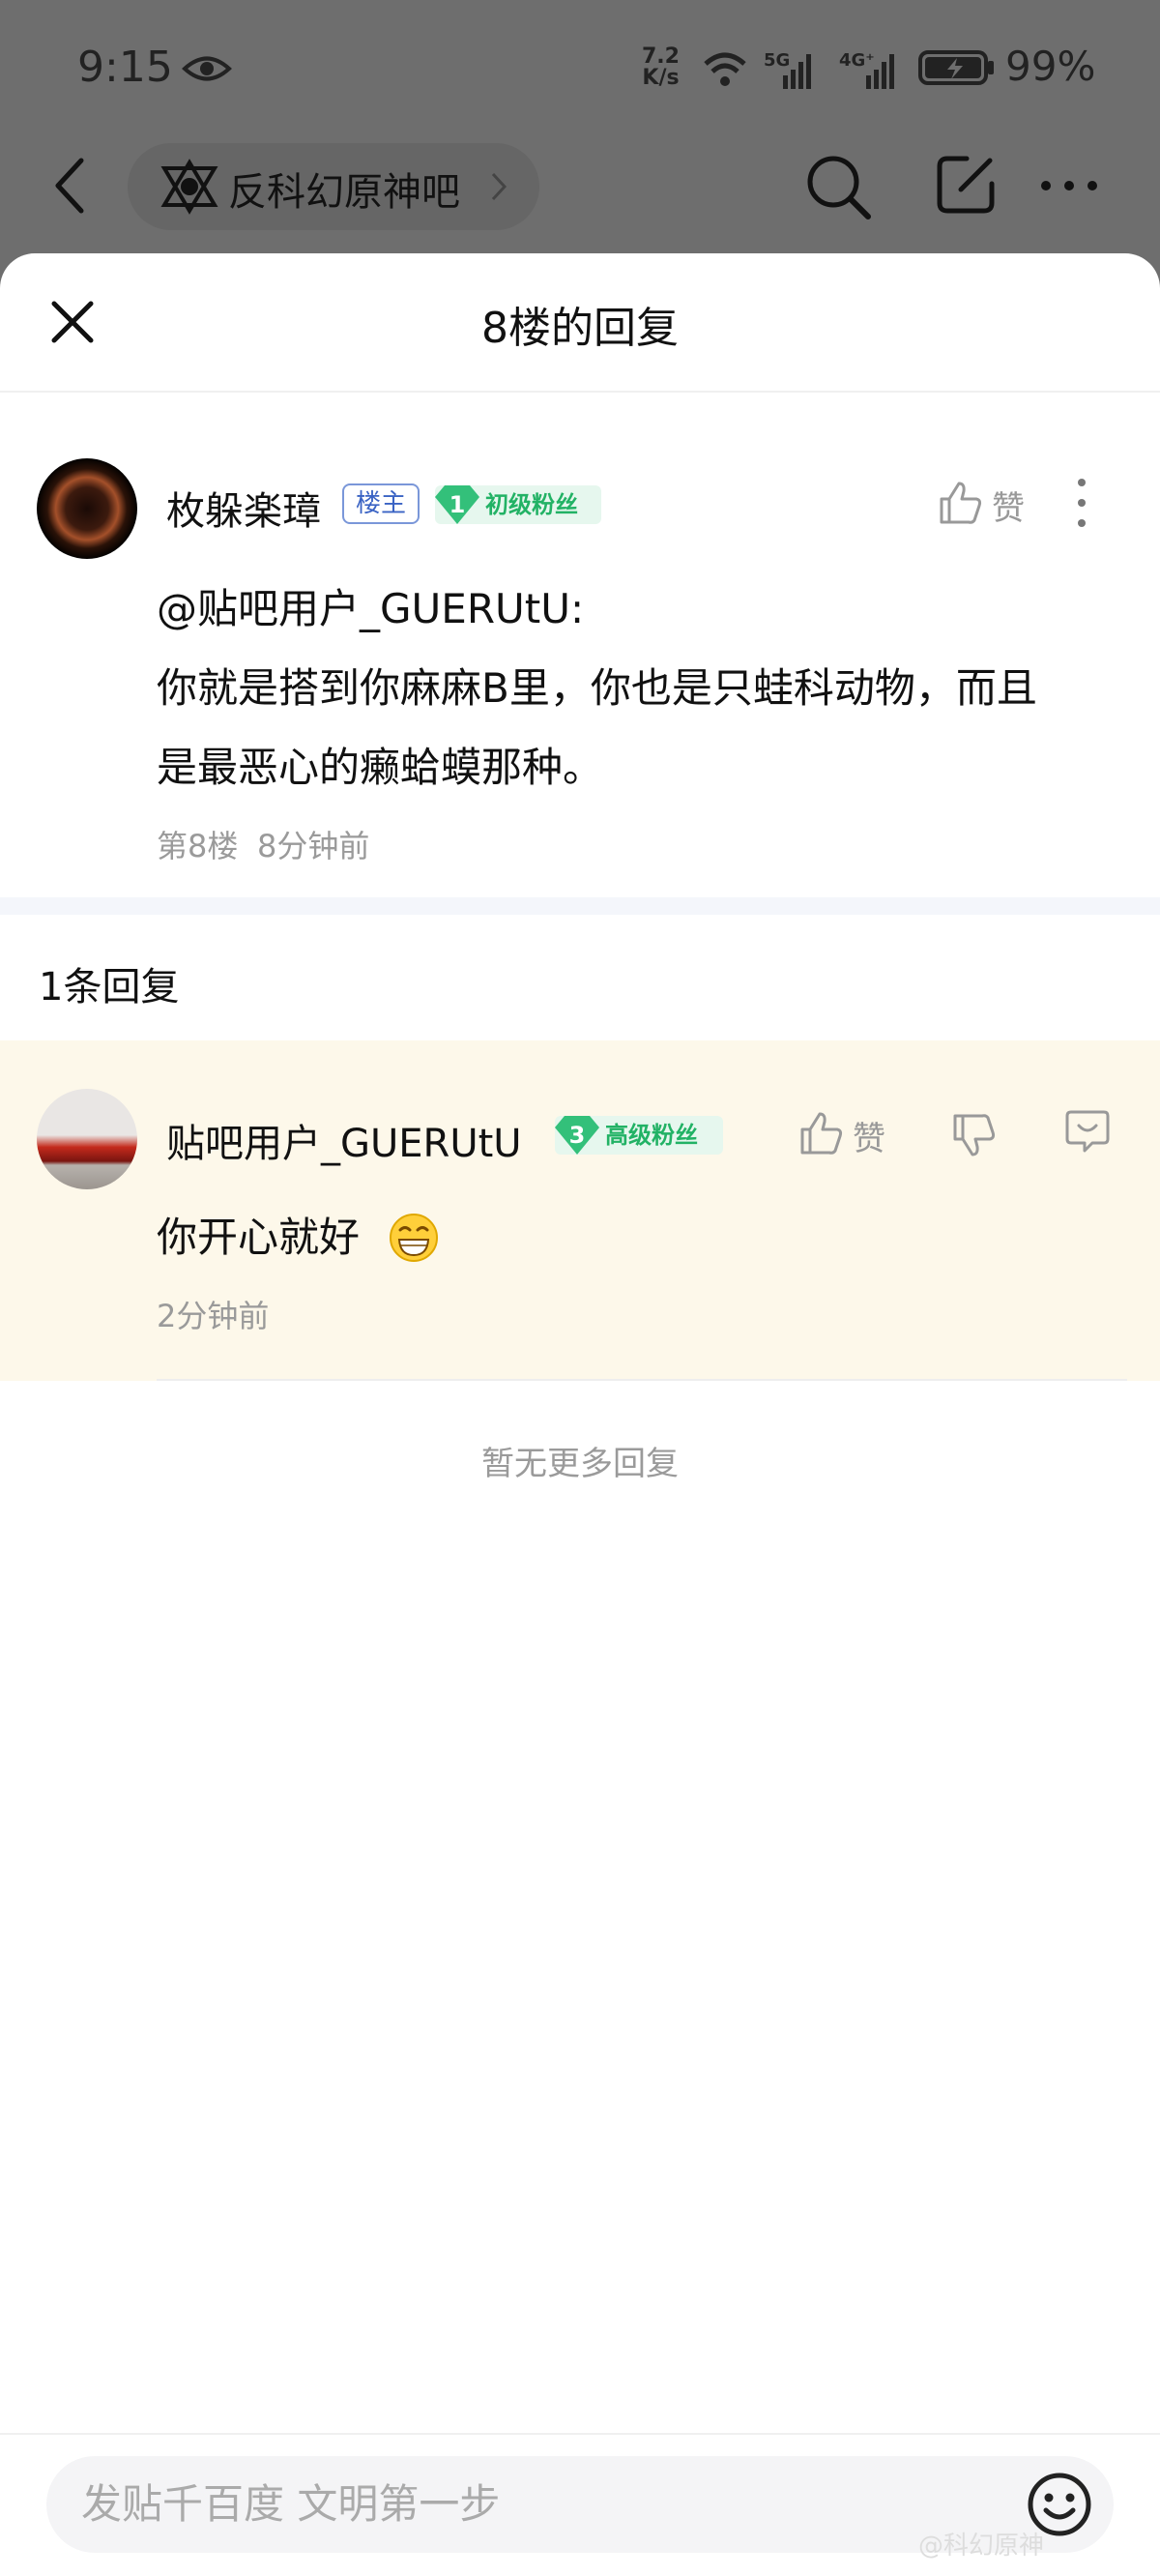 The height and width of the screenshot is (2576, 1160). What do you see at coordinates (344, 189) in the screenshot?
I see `forum-name: 反科幻原神吧` at bounding box center [344, 189].